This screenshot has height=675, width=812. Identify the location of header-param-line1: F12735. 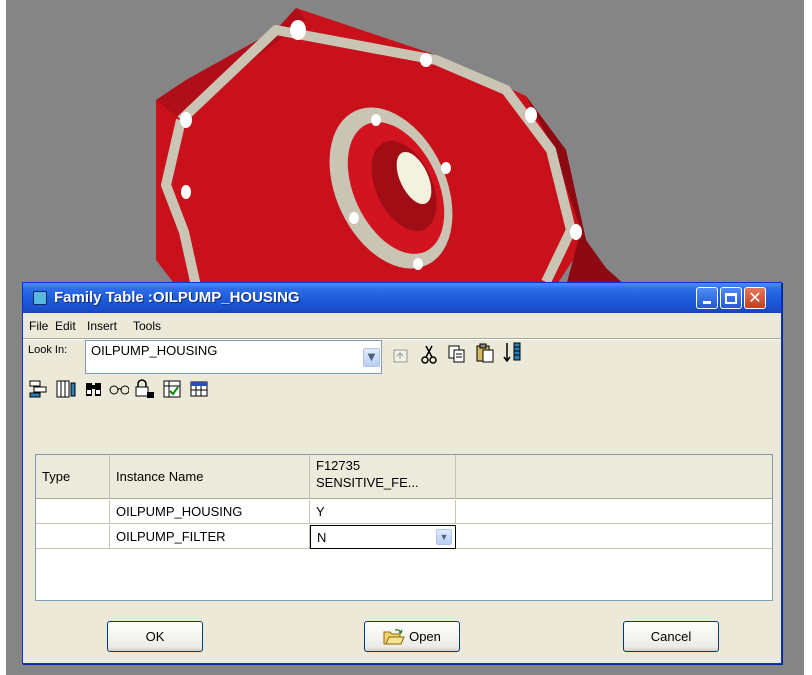
(338, 465).